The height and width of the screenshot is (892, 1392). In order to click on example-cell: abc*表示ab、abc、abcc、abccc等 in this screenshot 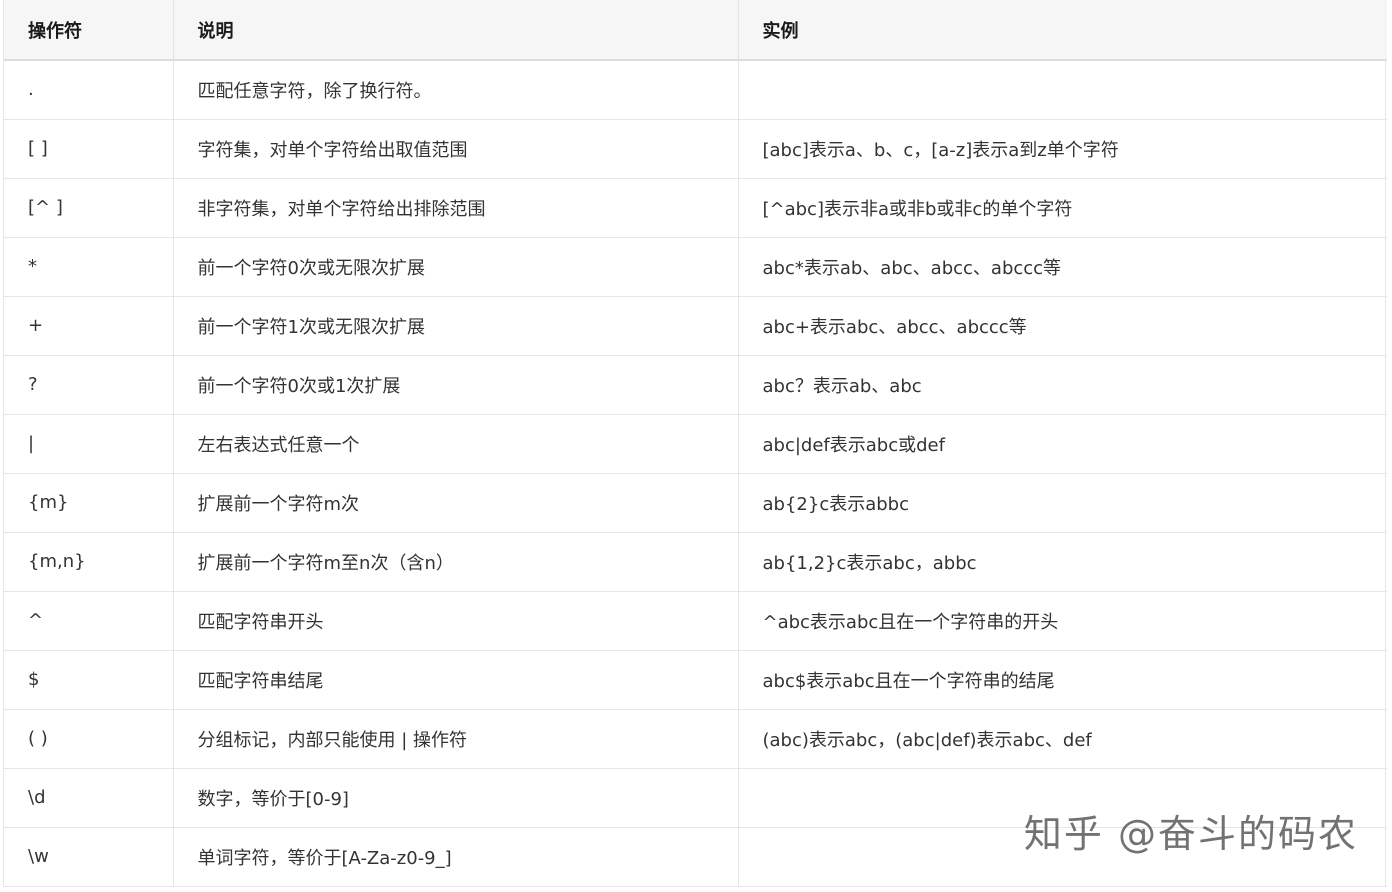, I will do `click(1062, 267)`.